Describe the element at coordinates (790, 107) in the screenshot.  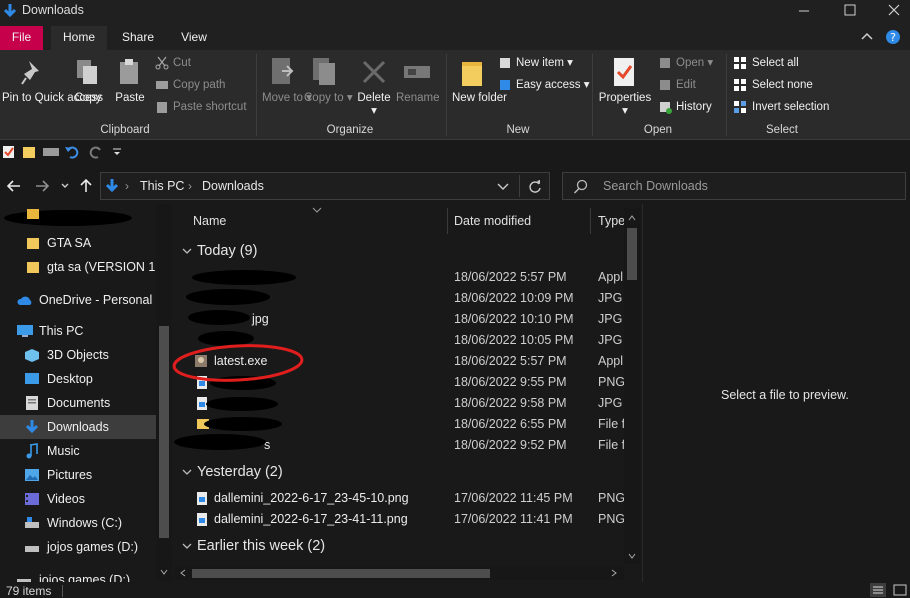
I see `invert-selection-button: Invert selection` at that location.